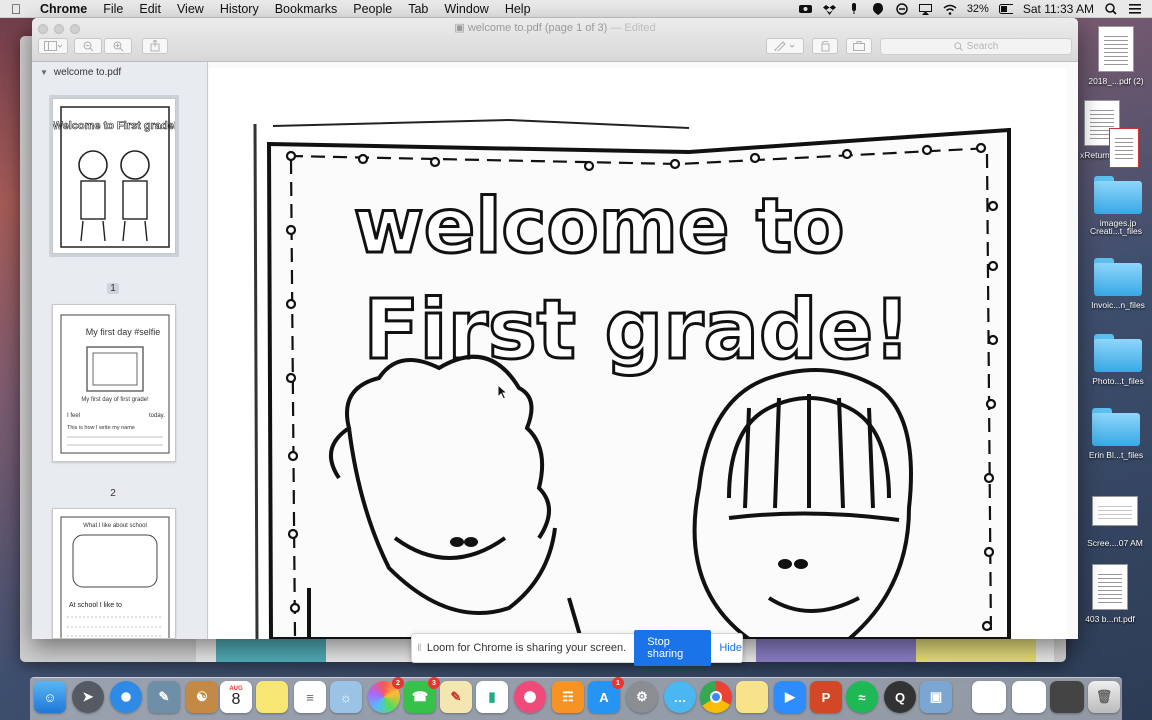 This screenshot has width=1152, height=720. I want to click on page-thumbnail-1: Welcome to First grade!, so click(114, 176).